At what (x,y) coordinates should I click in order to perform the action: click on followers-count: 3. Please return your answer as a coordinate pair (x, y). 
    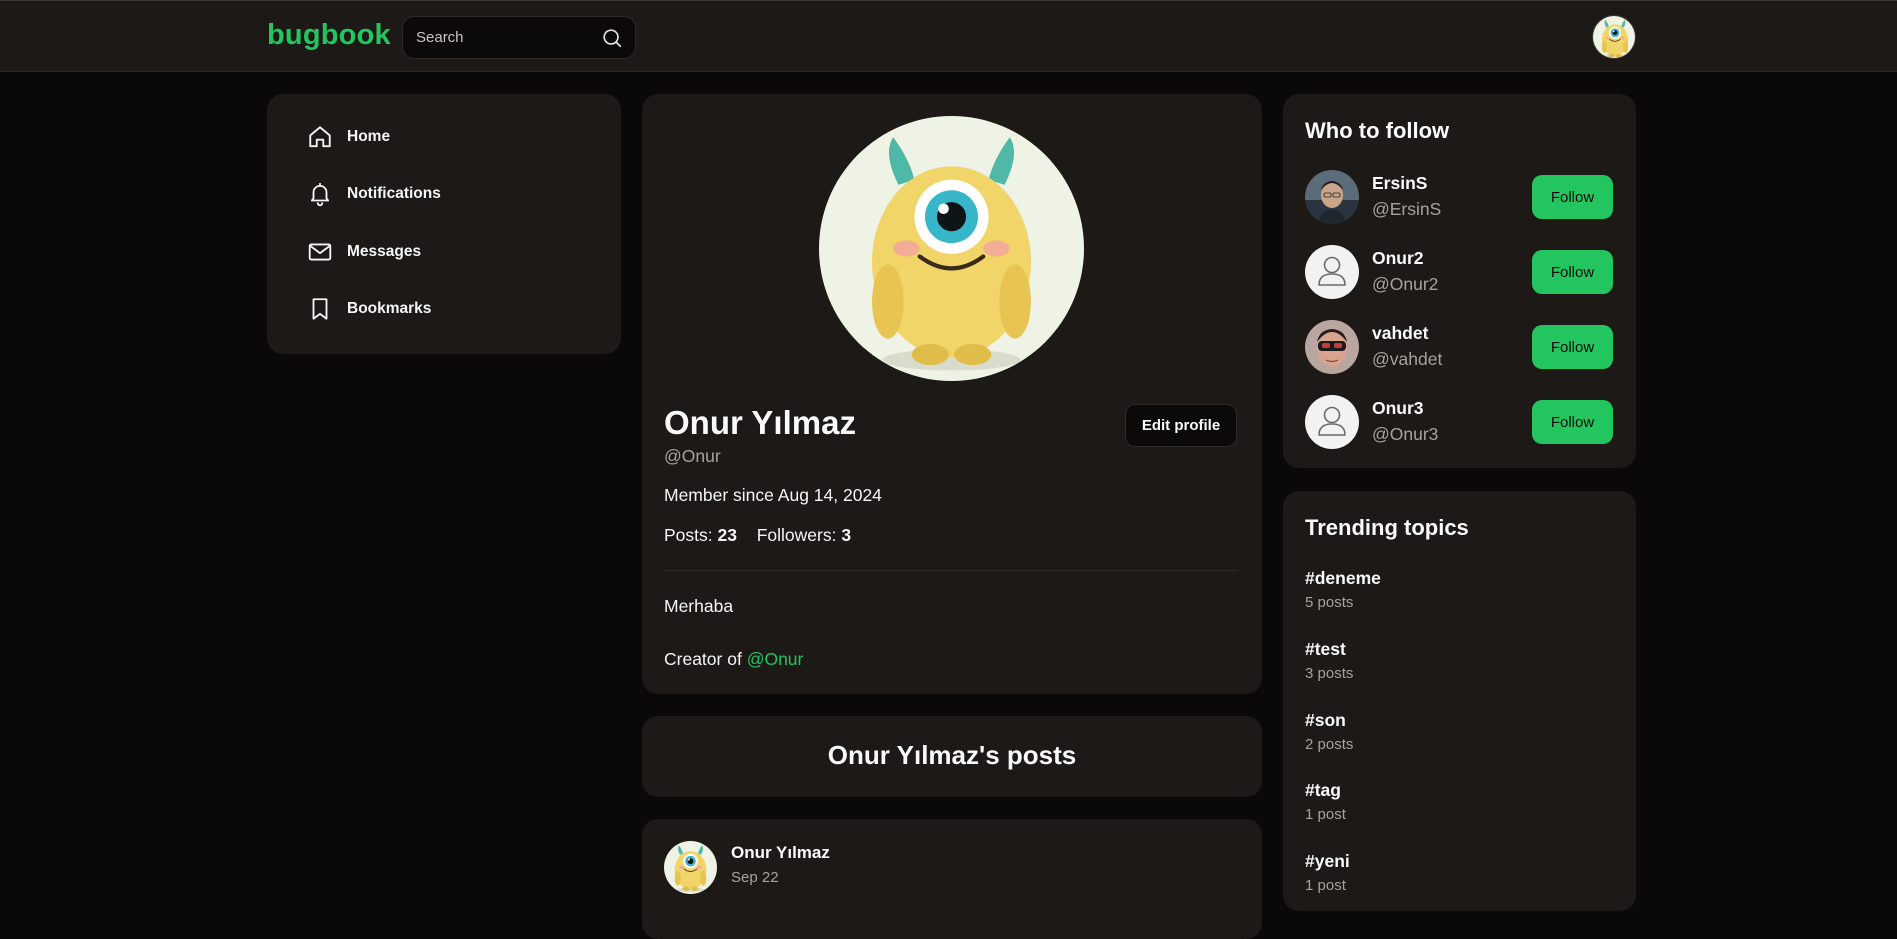
    Looking at the image, I should click on (846, 535).